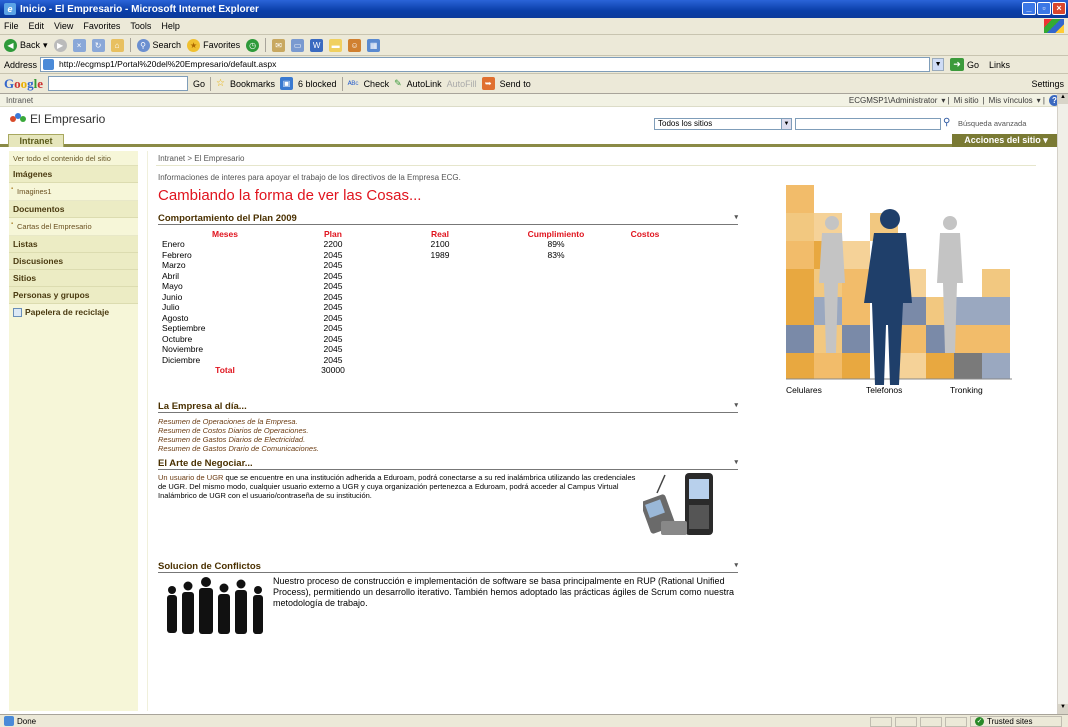 The height and width of the screenshot is (727, 1068). What do you see at coordinates (190, 477) in the screenshot?
I see `ugr-link: Un usuario de UGR` at bounding box center [190, 477].